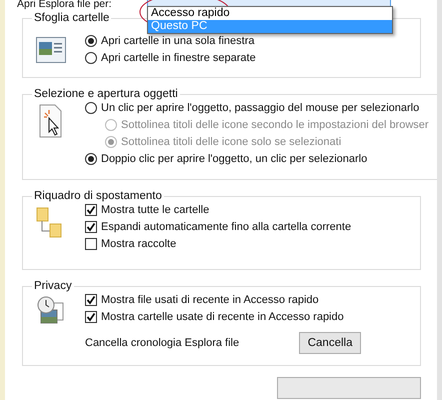 This screenshot has width=442, height=400. What do you see at coordinates (155, 210) in the screenshot?
I see `option-label: Mostra tutte le cartelle` at bounding box center [155, 210].